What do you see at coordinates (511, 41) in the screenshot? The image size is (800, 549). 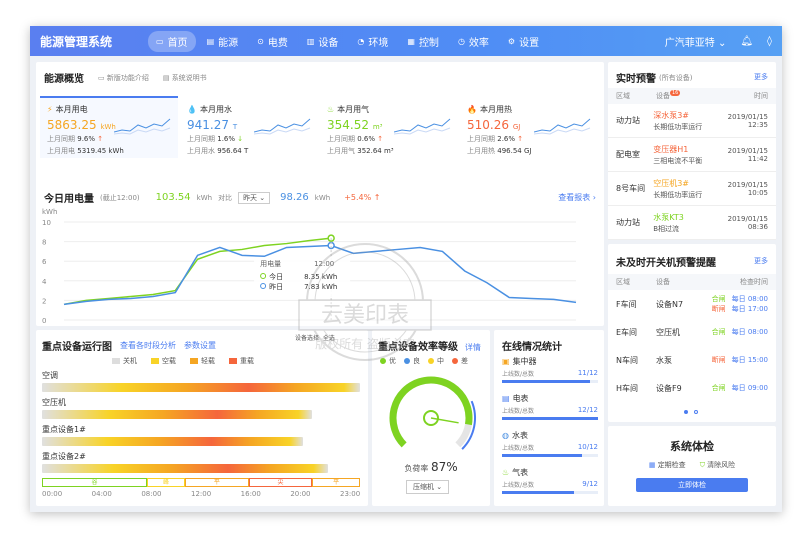 I see `nav-icon: ⚙` at bounding box center [511, 41].